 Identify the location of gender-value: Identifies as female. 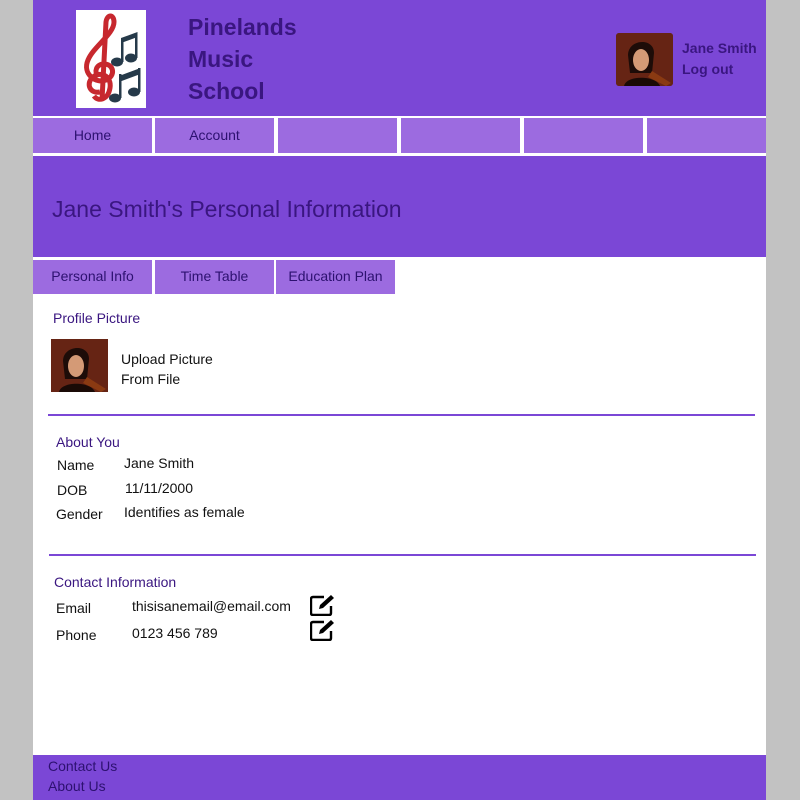
(184, 512).